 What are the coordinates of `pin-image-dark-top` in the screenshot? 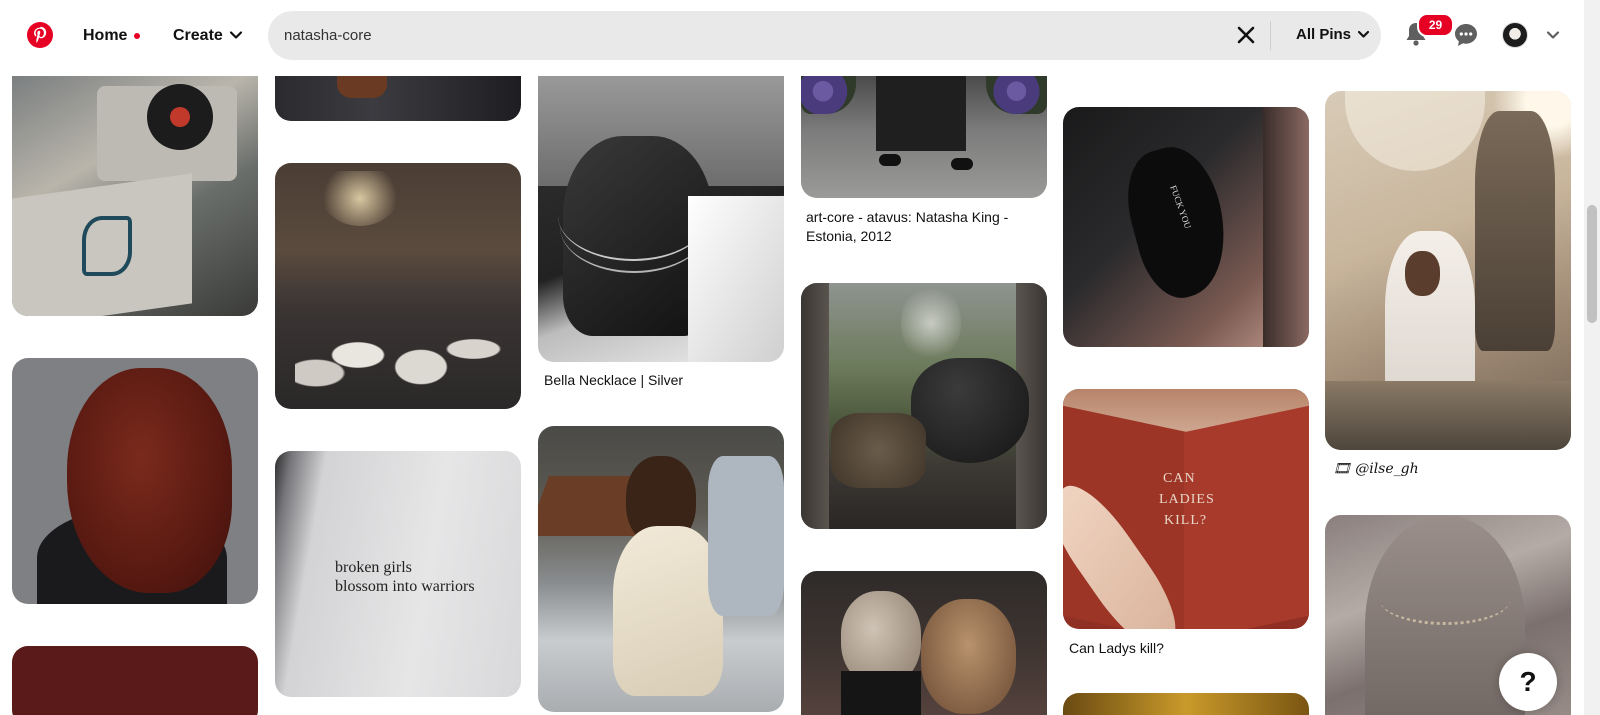 It's located at (398, 98).